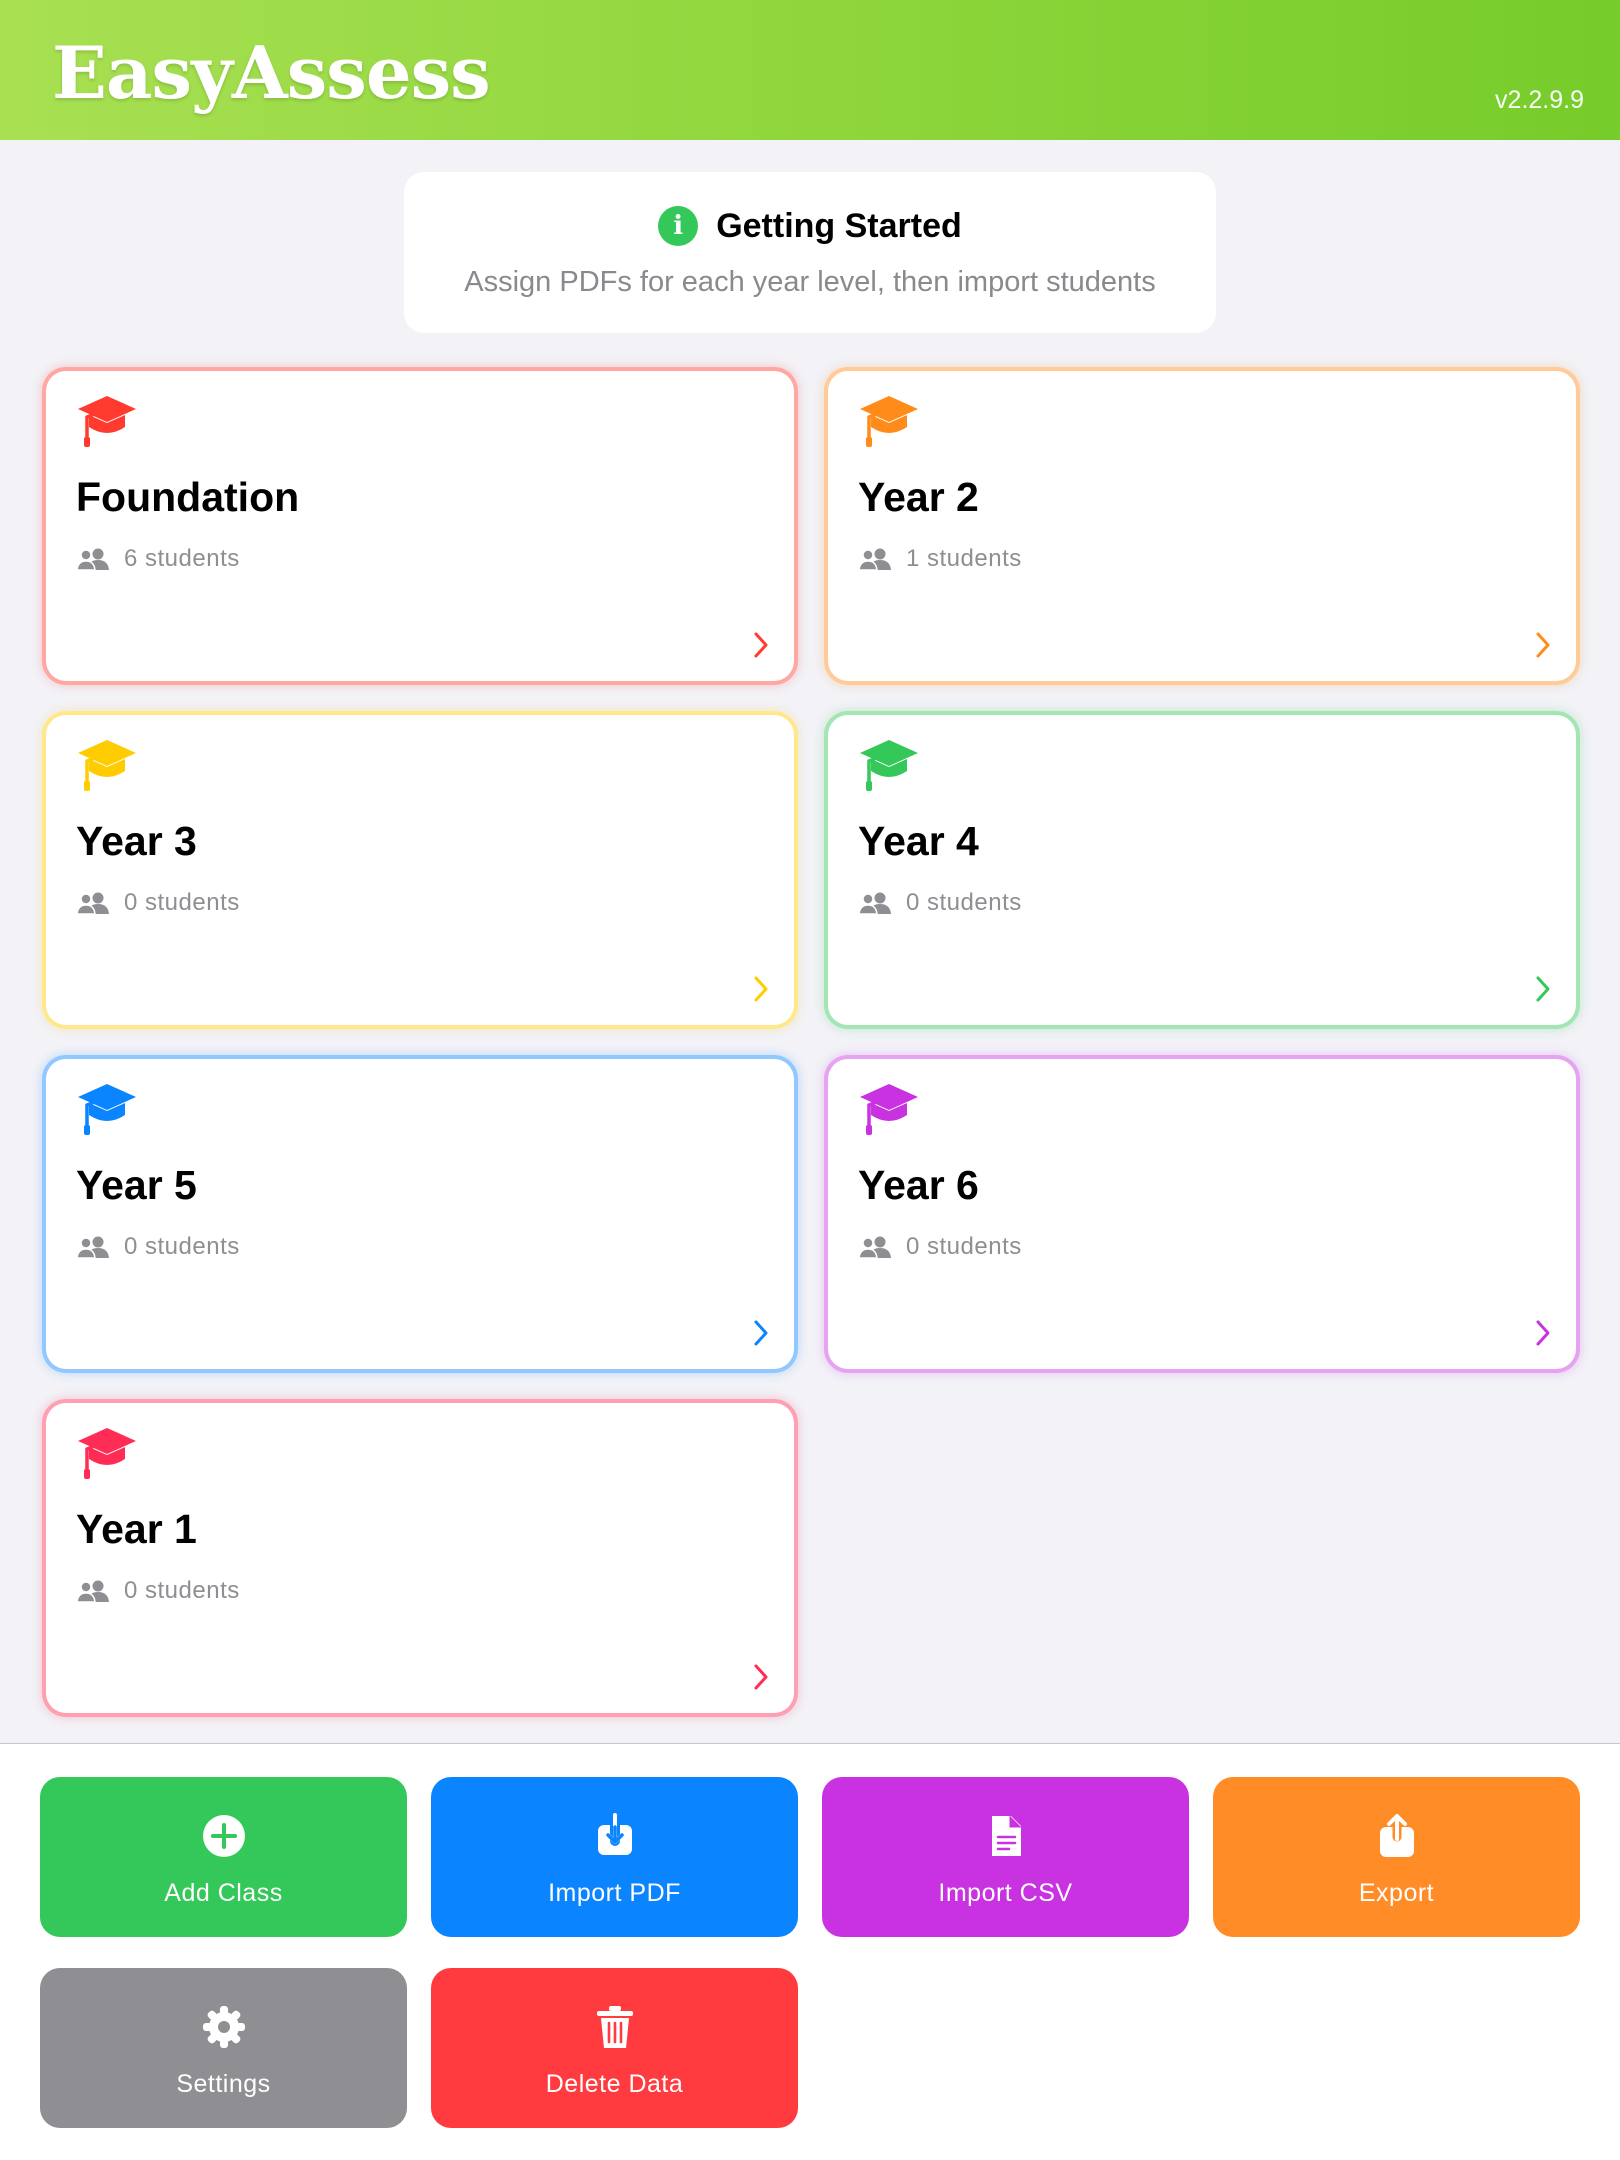  I want to click on student-count-row: 1 students, so click(940, 559).